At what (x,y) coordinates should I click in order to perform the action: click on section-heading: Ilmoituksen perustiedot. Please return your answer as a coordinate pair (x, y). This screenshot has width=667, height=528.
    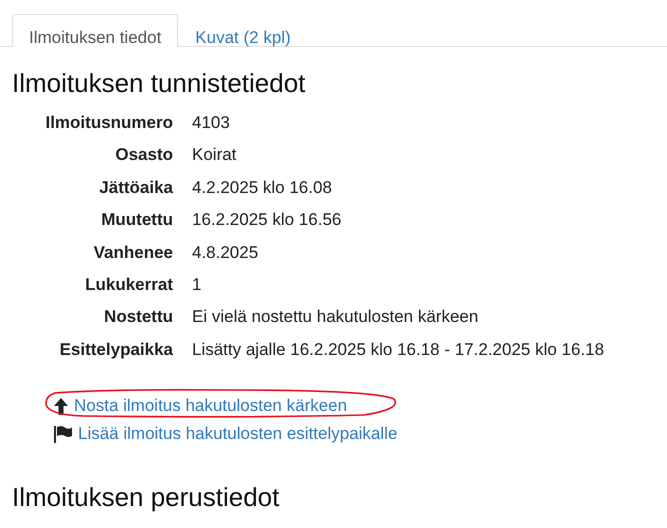
    Looking at the image, I should click on (146, 497).